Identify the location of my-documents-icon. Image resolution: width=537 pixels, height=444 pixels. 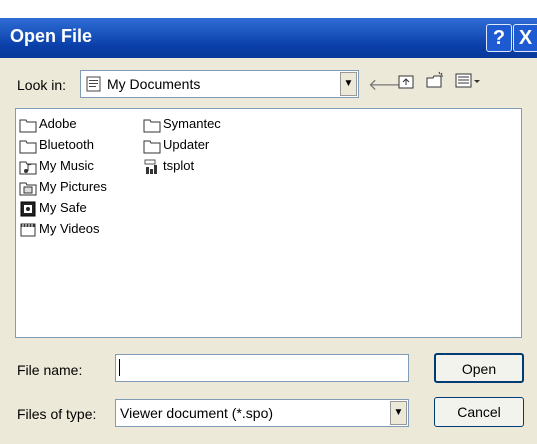
(94, 85).